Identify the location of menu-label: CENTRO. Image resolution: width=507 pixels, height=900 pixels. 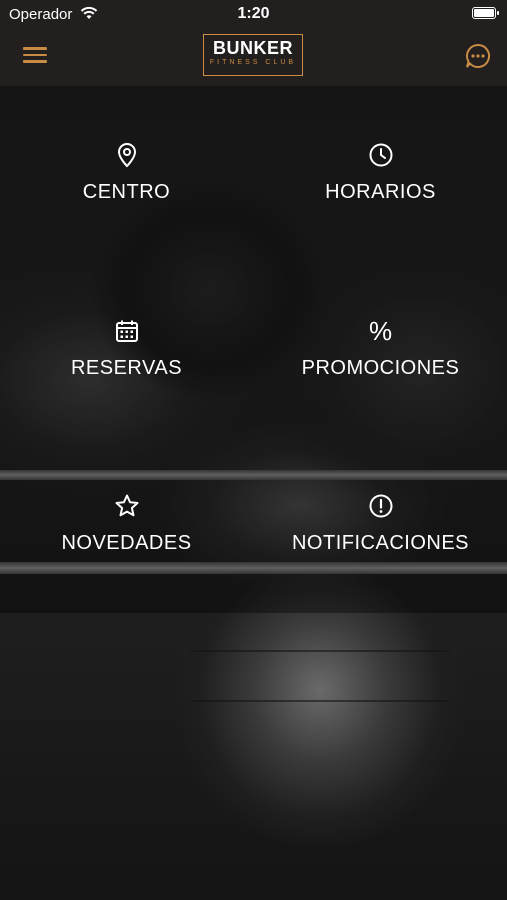
(126, 192).